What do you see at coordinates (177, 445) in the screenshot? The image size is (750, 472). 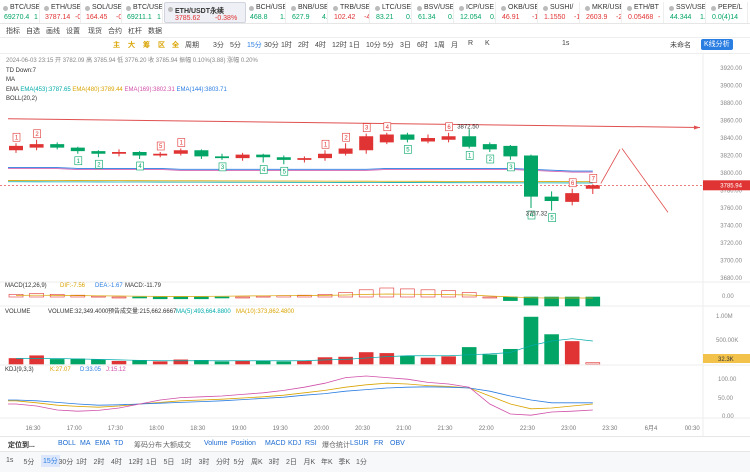 I see `indicator-6: 大额成交` at bounding box center [177, 445].